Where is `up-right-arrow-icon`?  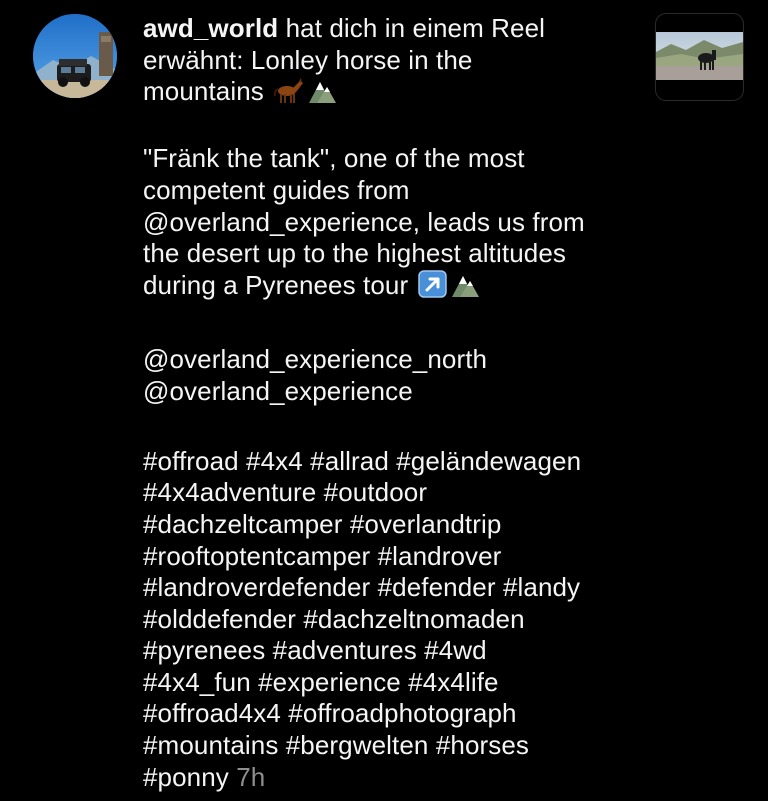 up-right-arrow-icon is located at coordinates (432, 288).